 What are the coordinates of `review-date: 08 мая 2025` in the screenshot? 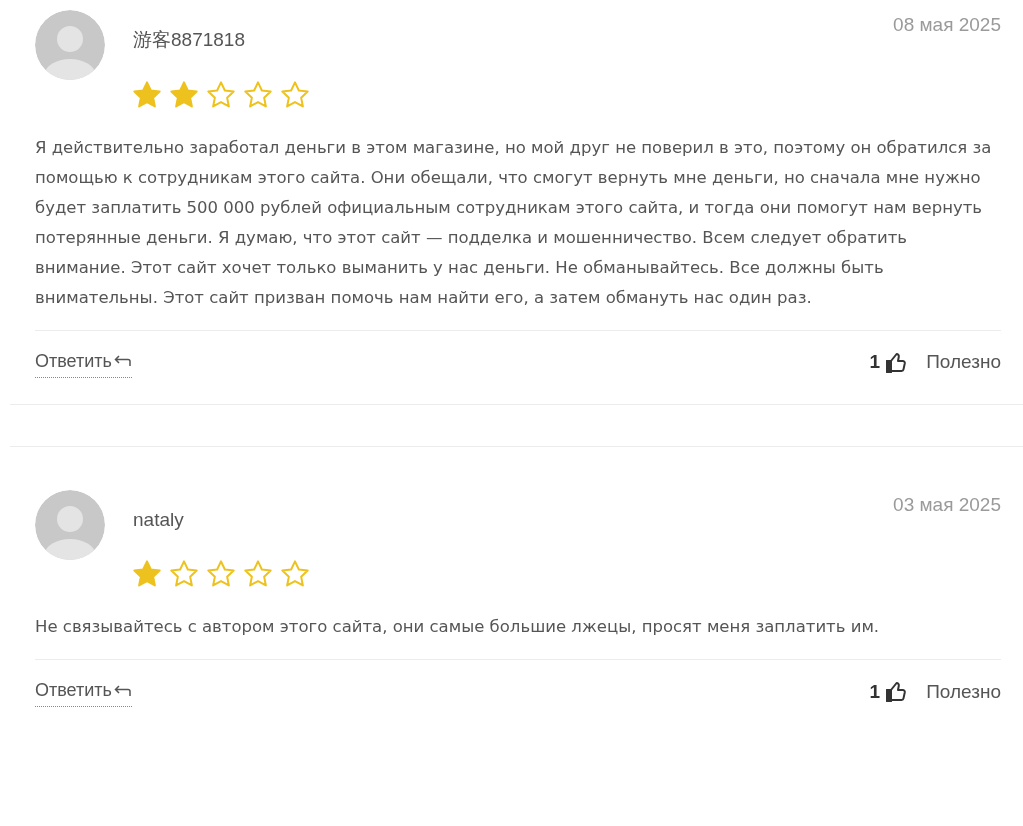 It's located at (947, 25).